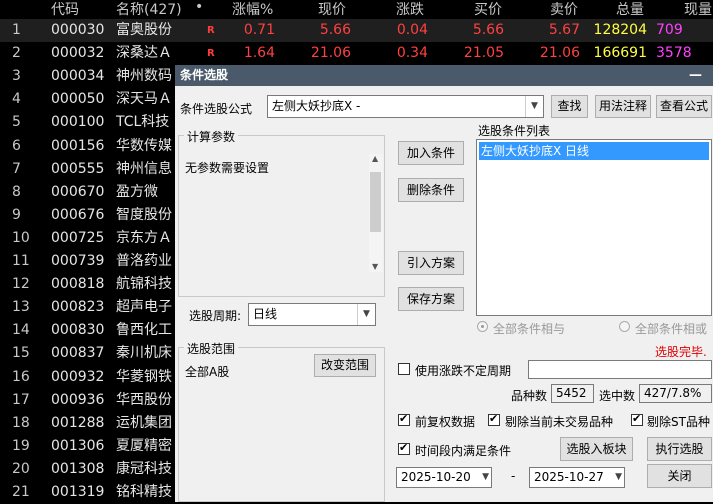 This screenshot has height=504, width=713. Describe the element at coordinates (21, 422) in the screenshot. I see `row-index: 18` at that location.